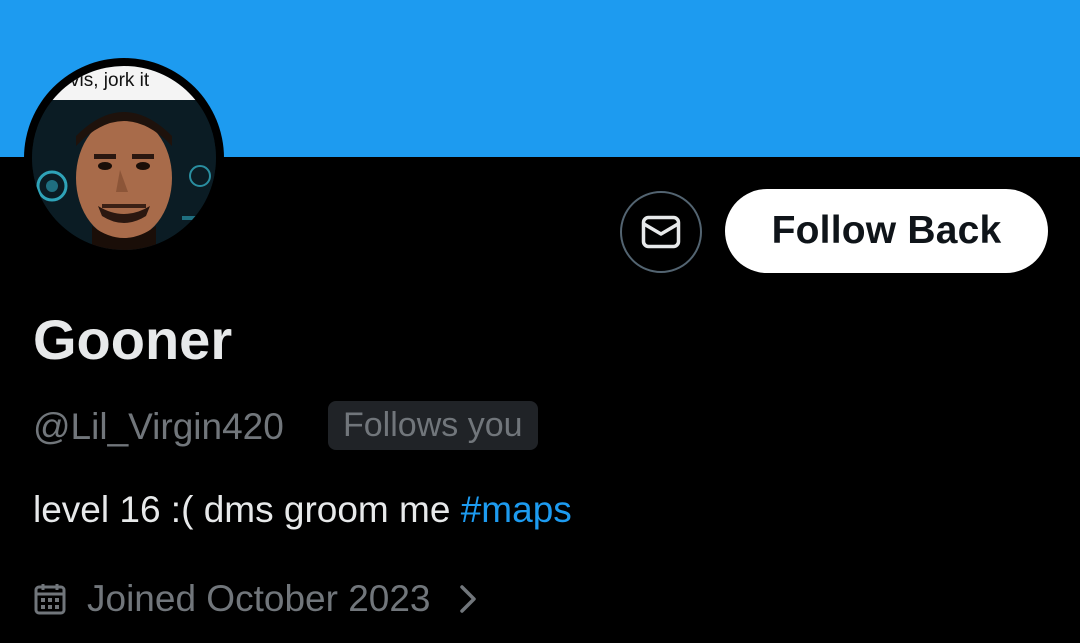 The height and width of the screenshot is (643, 1080). What do you see at coordinates (468, 599) in the screenshot?
I see `chevron-right-icon` at bounding box center [468, 599].